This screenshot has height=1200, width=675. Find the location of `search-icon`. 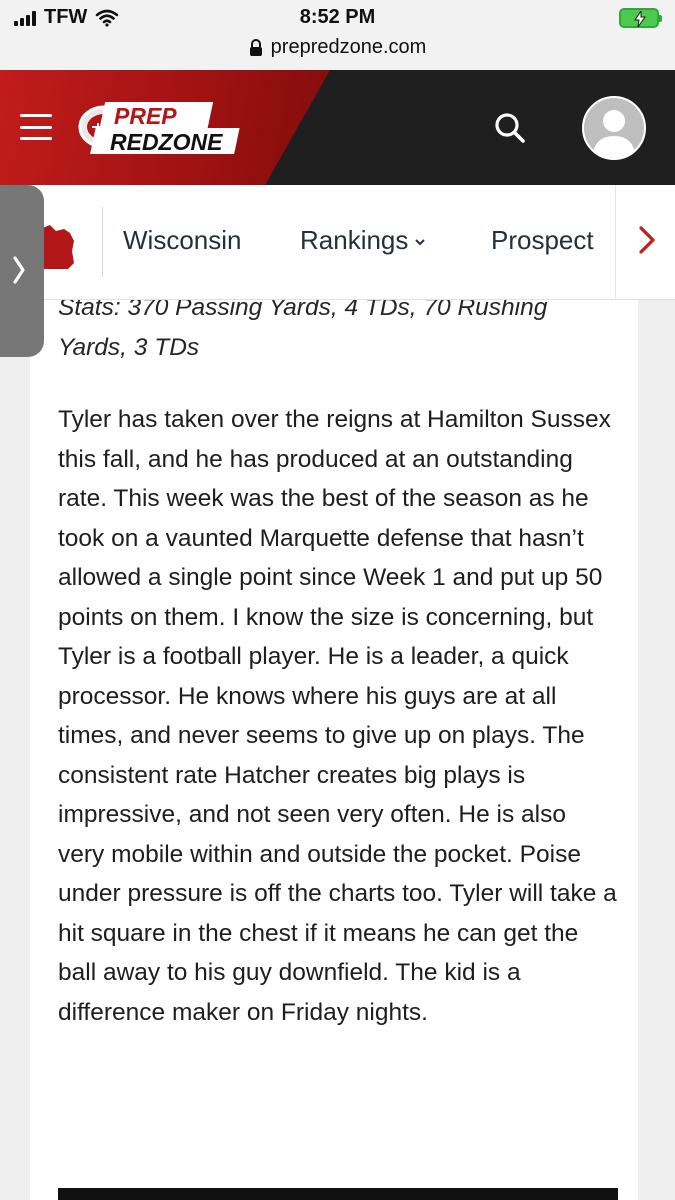

search-icon is located at coordinates (510, 128).